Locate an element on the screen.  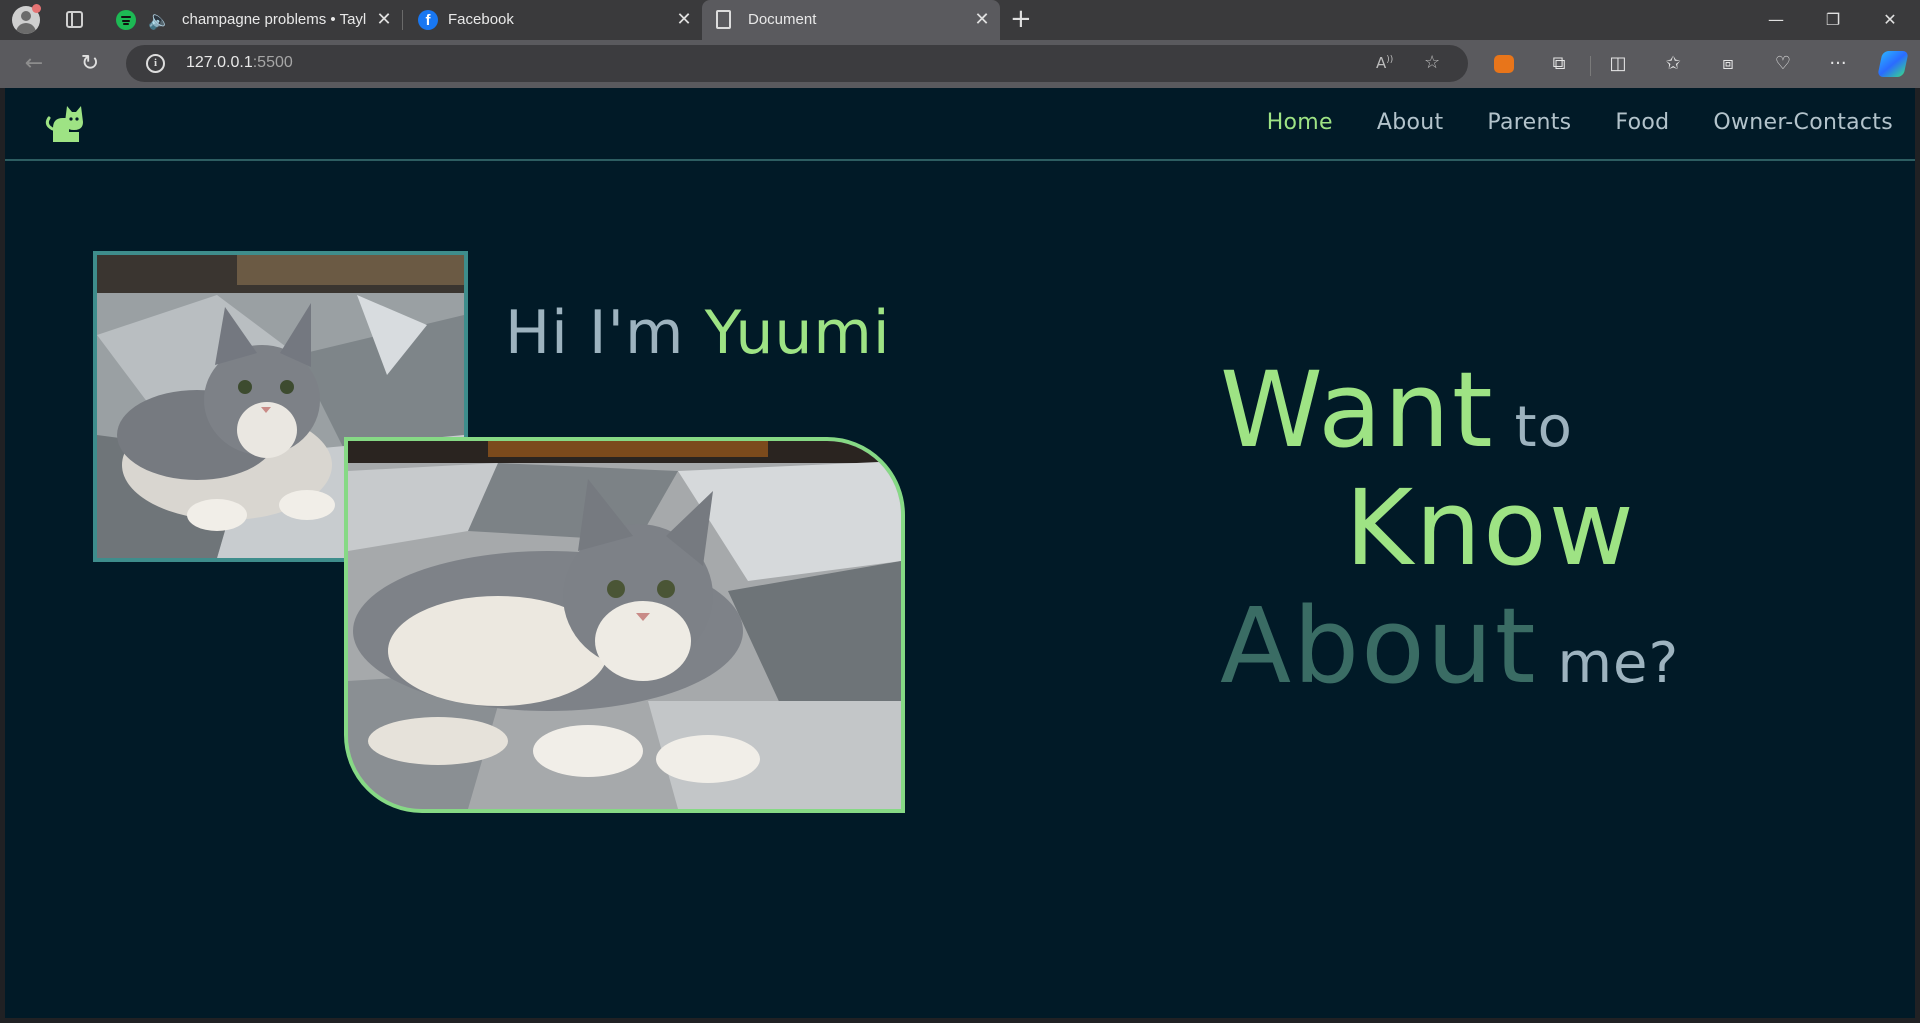
close-window-icon: ✕ is located at coordinates (1890, 20).